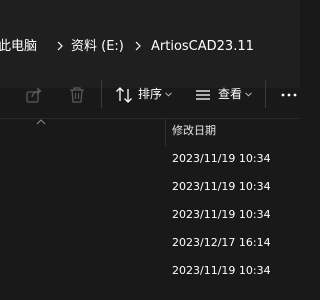 The width and height of the screenshot is (320, 300). I want to click on share-icon, so click(34, 95).